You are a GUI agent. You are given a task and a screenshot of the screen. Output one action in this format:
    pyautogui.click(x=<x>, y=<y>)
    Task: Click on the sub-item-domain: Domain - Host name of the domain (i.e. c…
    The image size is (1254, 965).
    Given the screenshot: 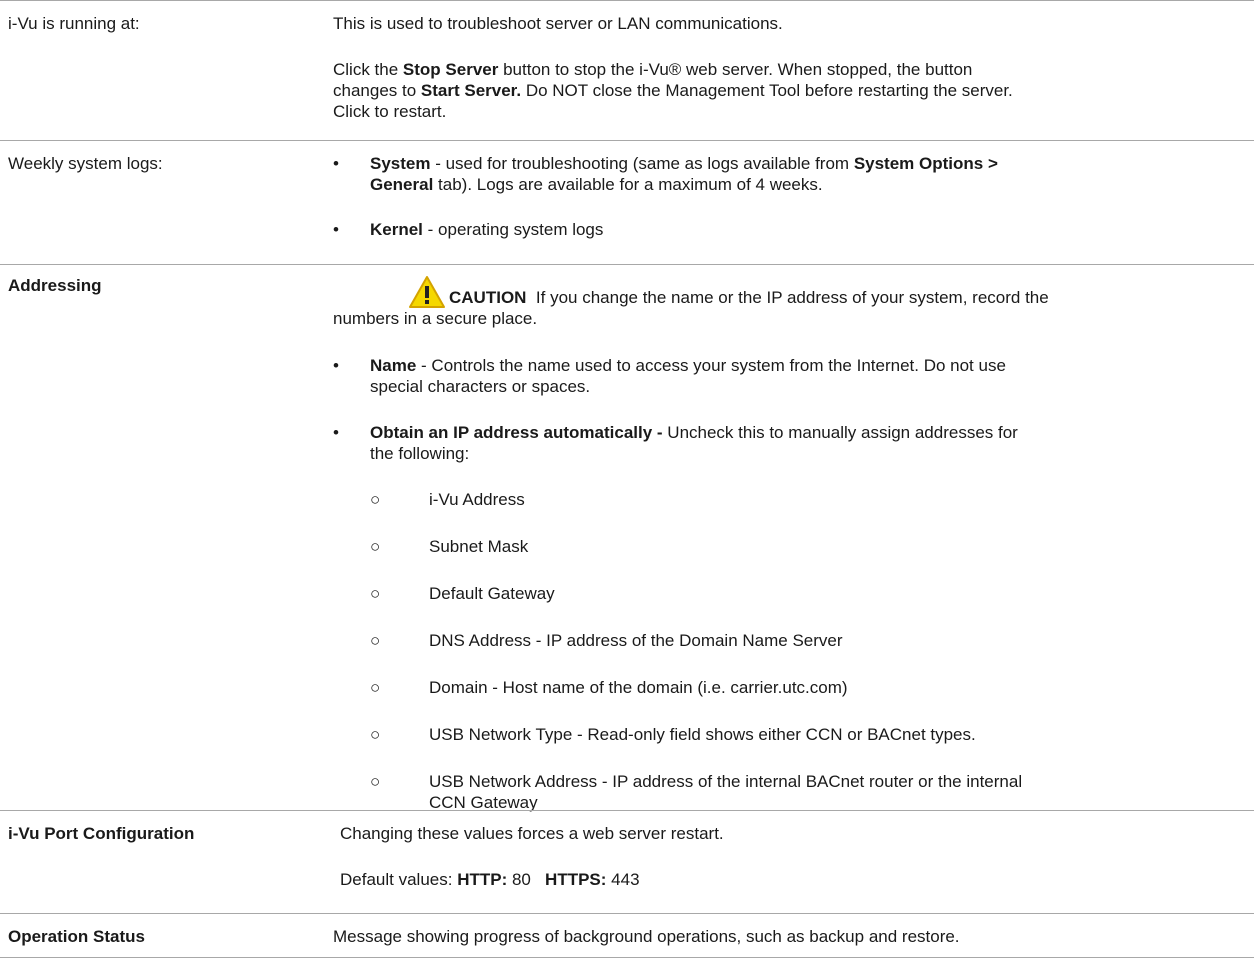 What is the action you would take?
    pyautogui.click(x=638, y=687)
    